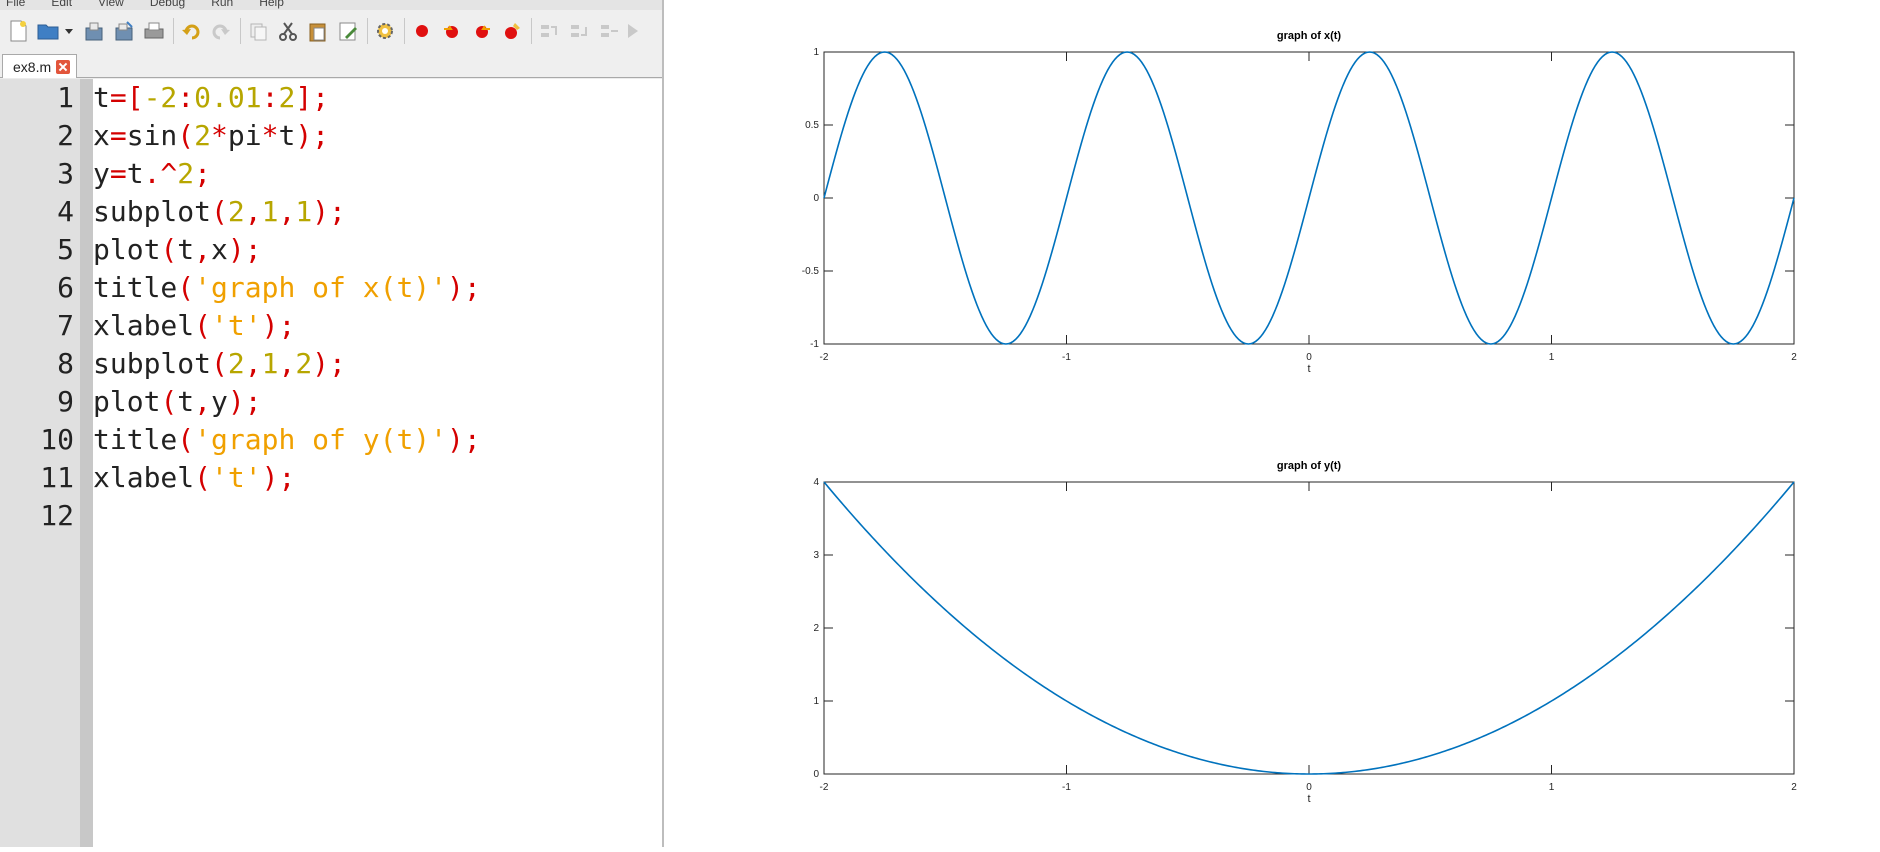  Describe the element at coordinates (93, 31) in the screenshot. I see `save-icon` at that location.